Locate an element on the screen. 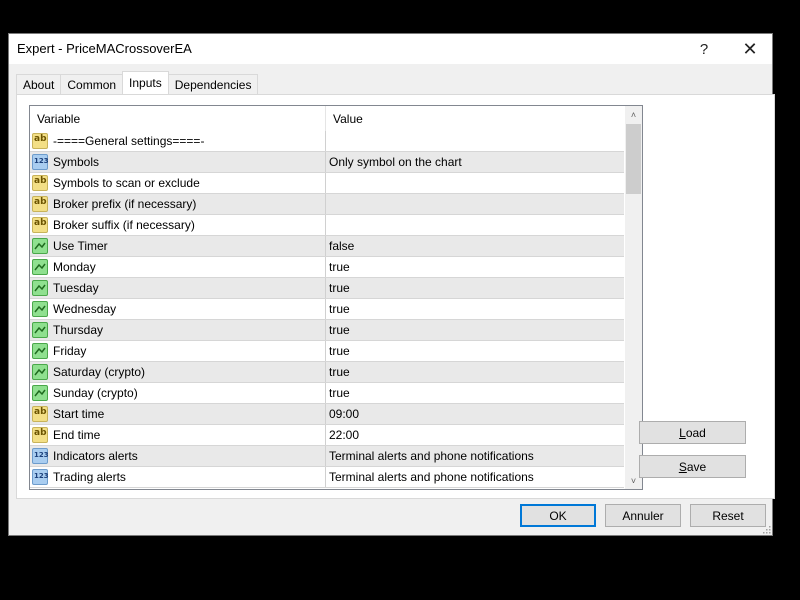 The width and height of the screenshot is (800, 600). column-header-variable: Variable is located at coordinates (178, 118).